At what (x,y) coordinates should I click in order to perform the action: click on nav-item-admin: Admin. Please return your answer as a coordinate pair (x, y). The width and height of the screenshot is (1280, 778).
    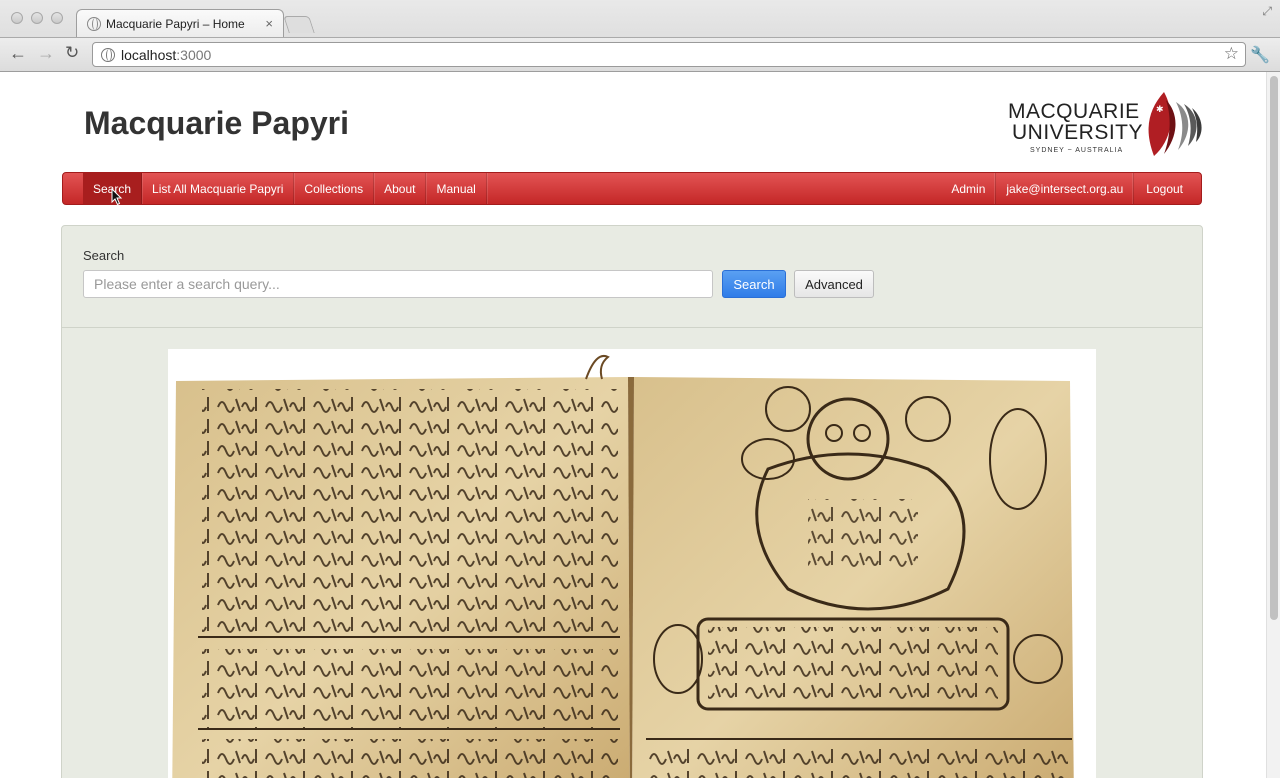
    Looking at the image, I should click on (968, 188).